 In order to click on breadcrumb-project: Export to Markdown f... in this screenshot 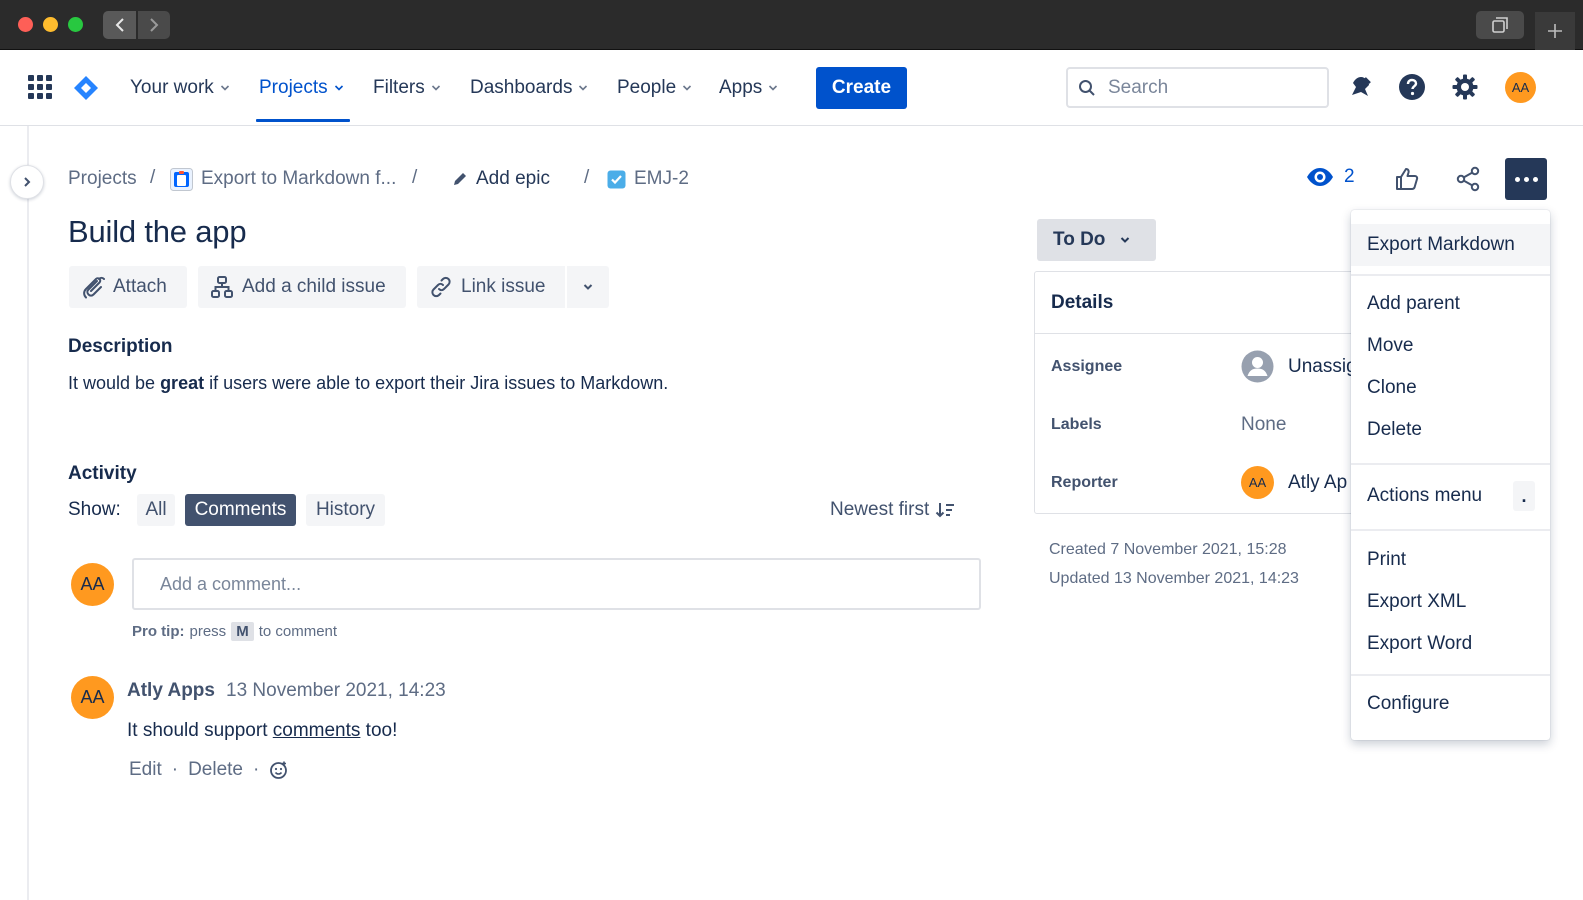, I will do `click(283, 179)`.